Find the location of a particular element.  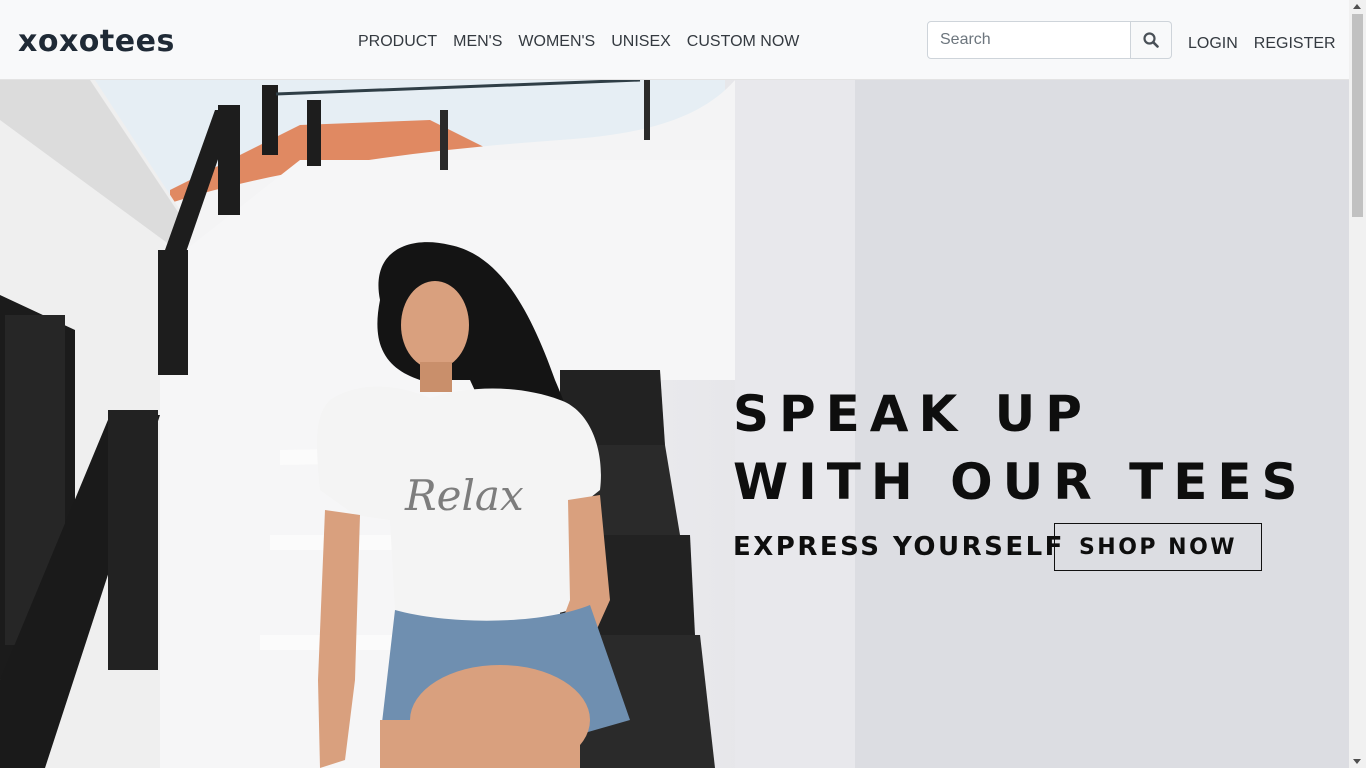

search-form is located at coordinates (1049, 40).